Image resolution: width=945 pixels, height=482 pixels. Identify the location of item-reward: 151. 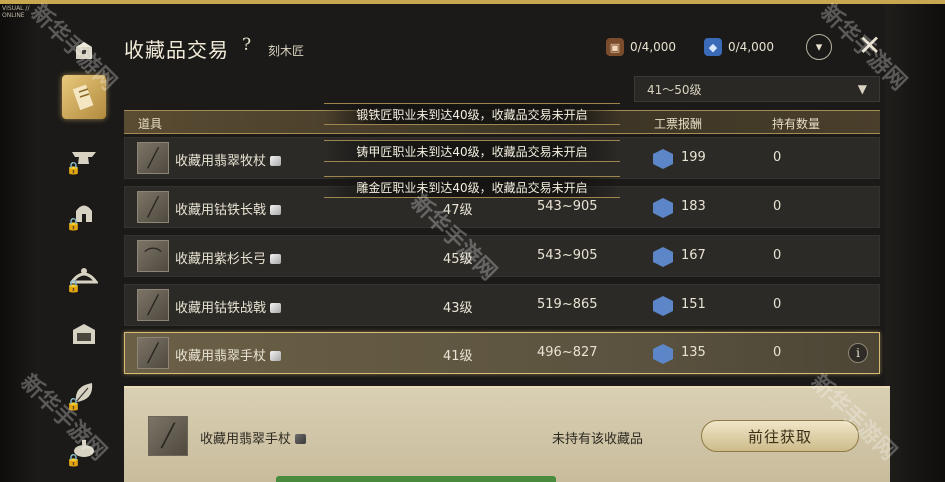
(693, 304).